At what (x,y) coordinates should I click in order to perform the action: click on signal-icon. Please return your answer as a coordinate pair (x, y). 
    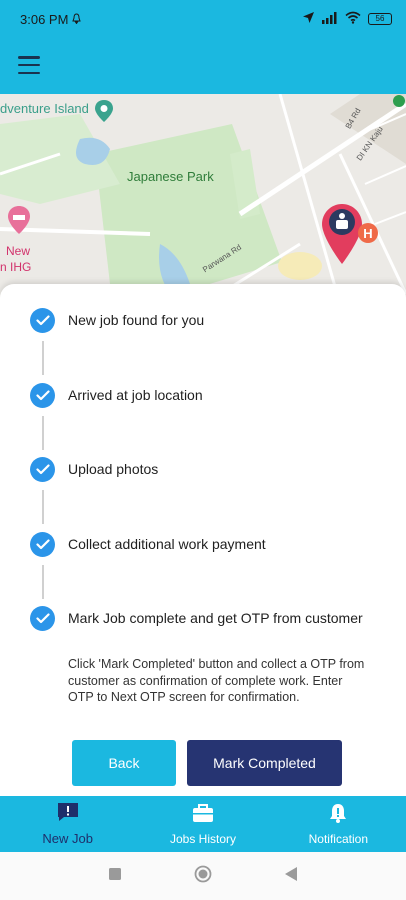
    Looking at the image, I should click on (330, 19).